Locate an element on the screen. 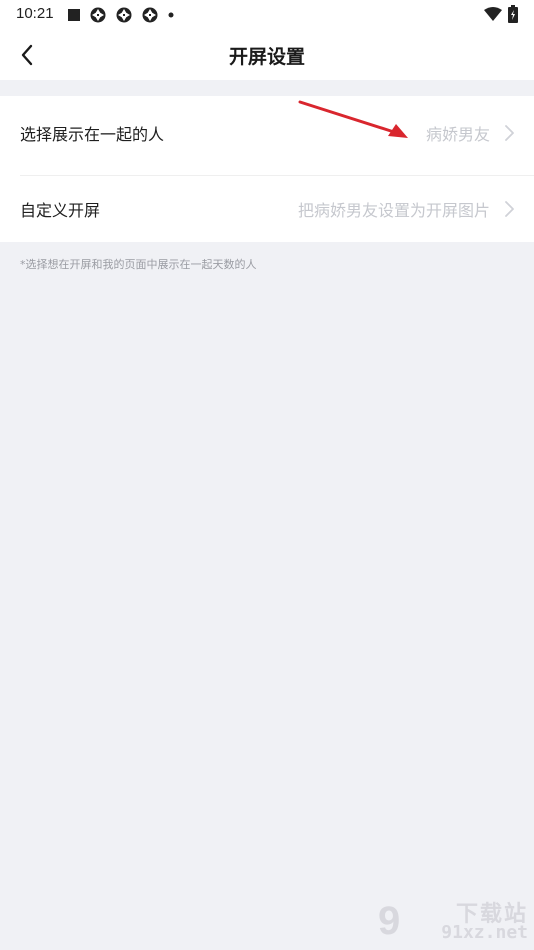  watermark-domain: 91xz.net is located at coordinates (484, 932).